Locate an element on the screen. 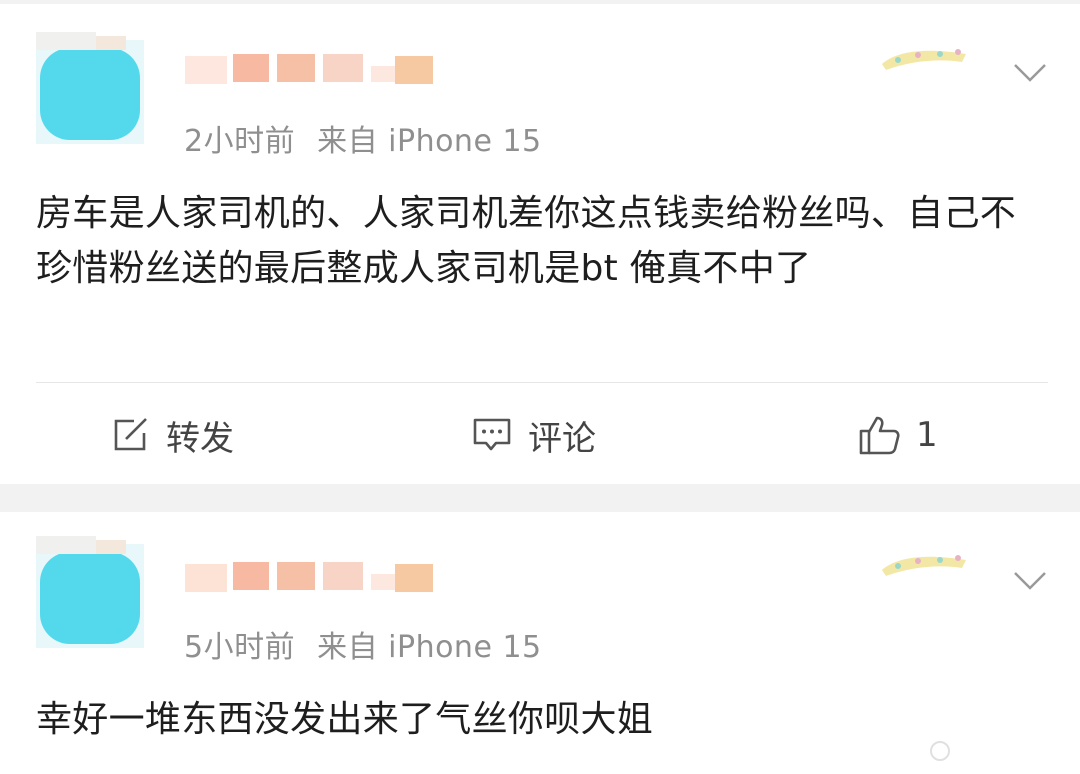 The image size is (1080, 774). post-meta: 2小时前 来自 iPhone 15 is located at coordinates (363, 138).